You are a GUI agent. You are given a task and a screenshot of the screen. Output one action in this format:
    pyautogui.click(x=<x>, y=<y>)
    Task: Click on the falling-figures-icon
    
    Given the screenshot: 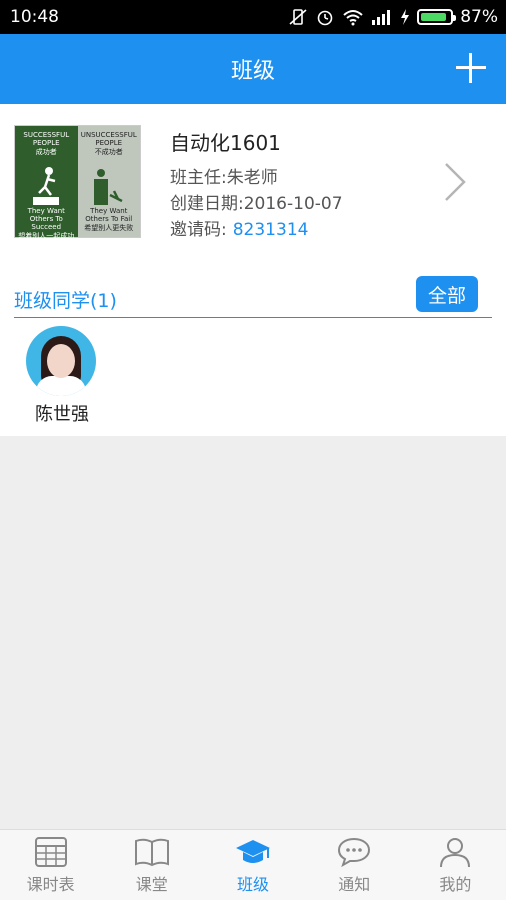 What is the action you would take?
    pyautogui.click(x=108, y=187)
    